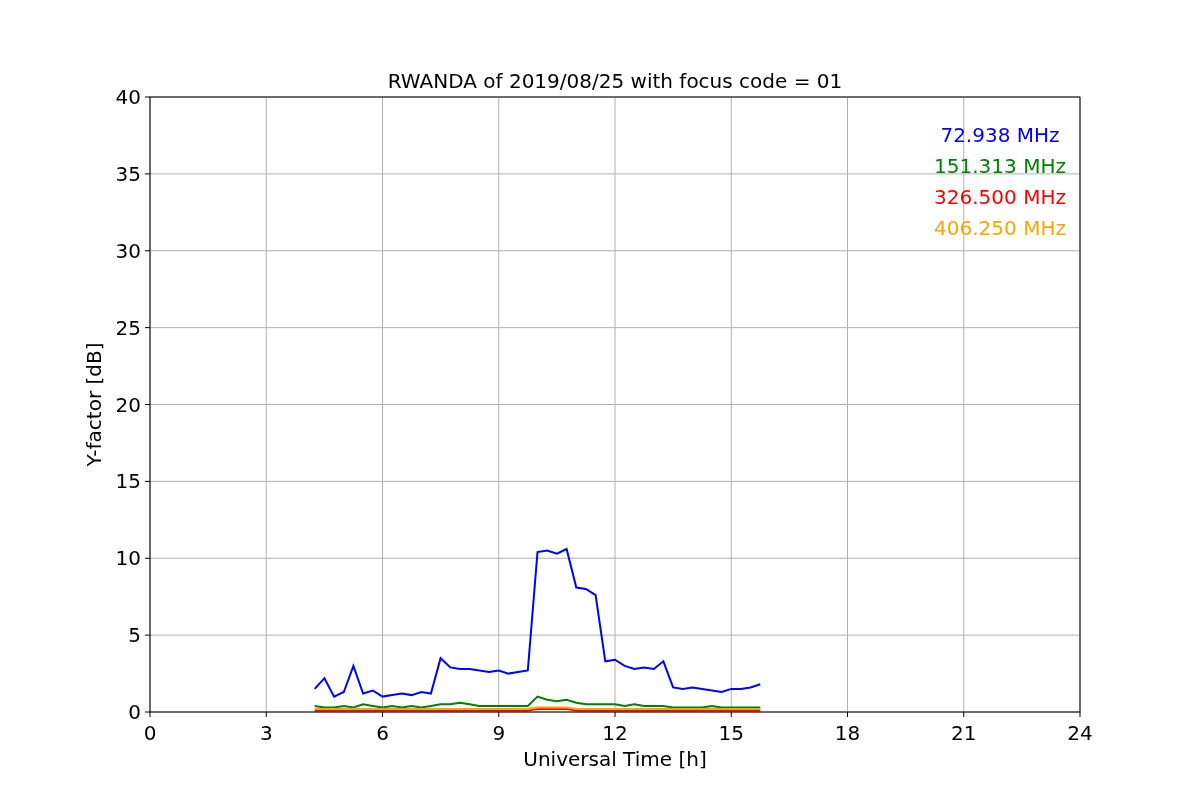 The height and width of the screenshot is (800, 1200). Describe the element at coordinates (1000, 197) in the screenshot. I see `legend-label: 326.500 MHz` at that location.